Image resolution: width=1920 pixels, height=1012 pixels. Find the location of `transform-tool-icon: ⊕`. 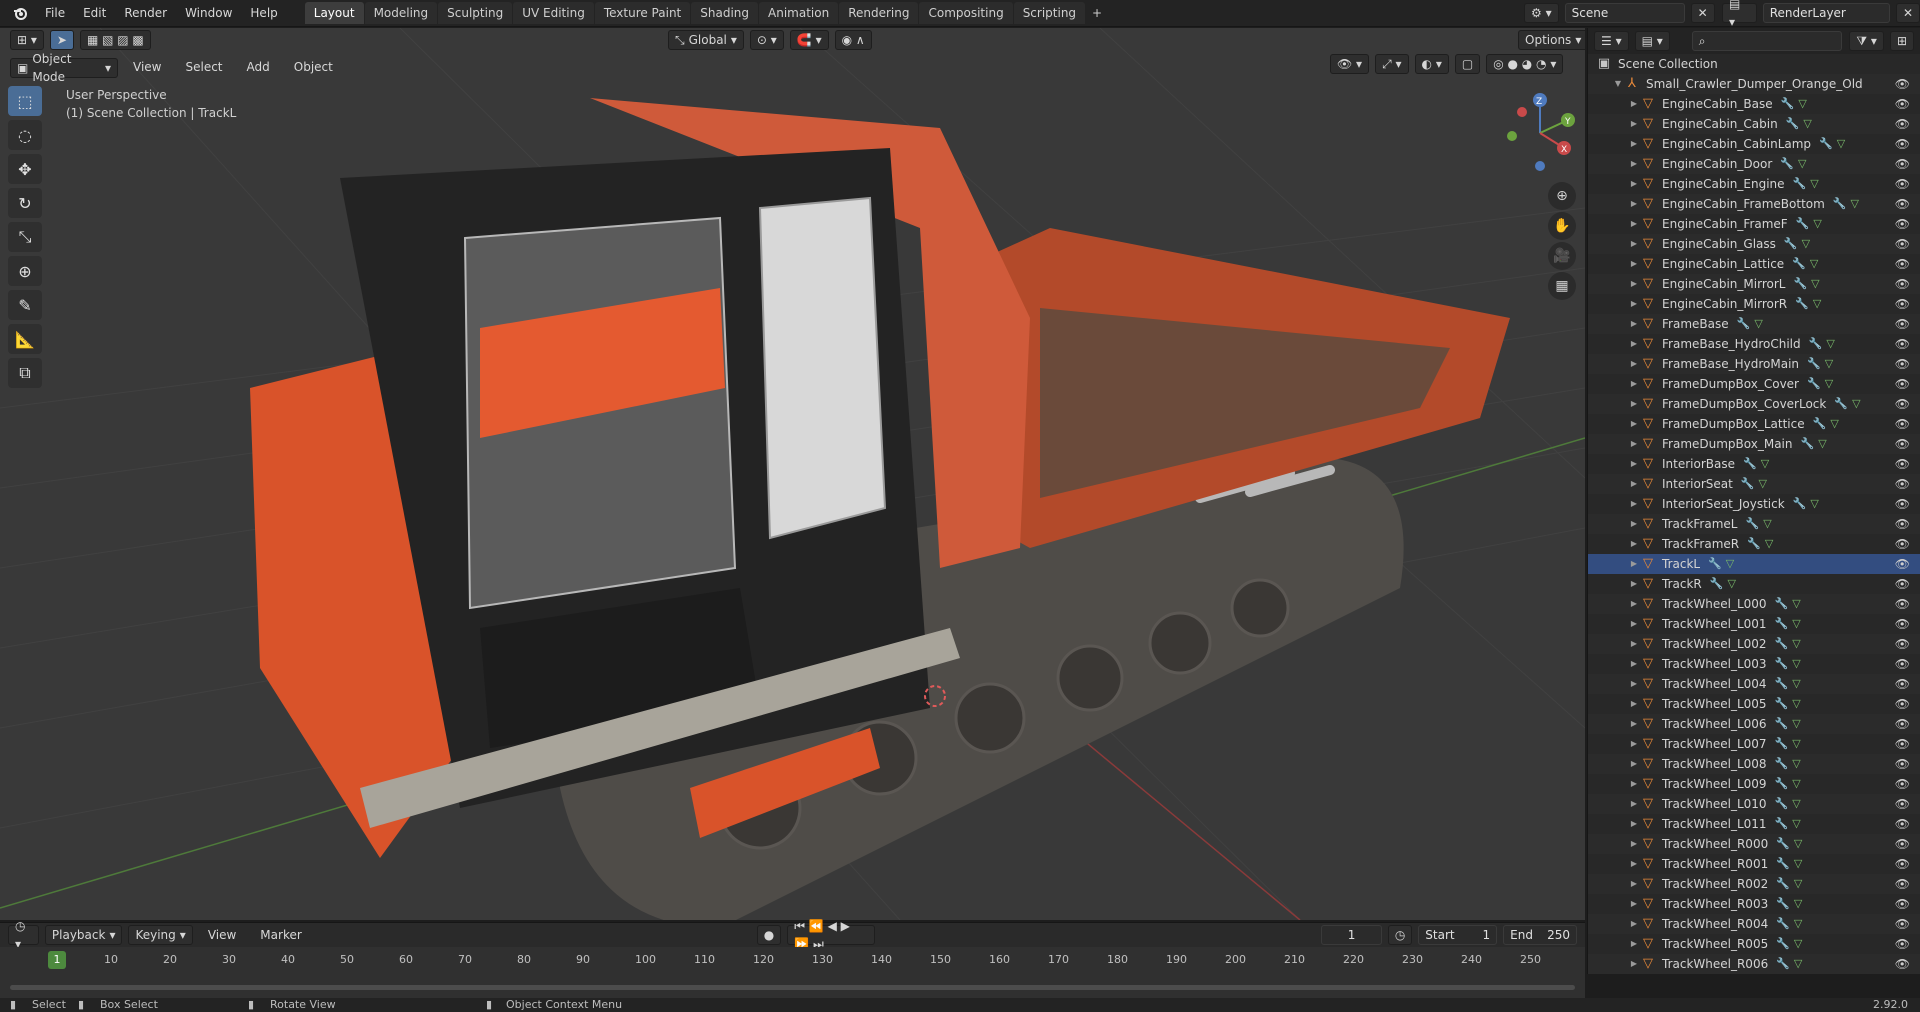

transform-tool-icon: ⊕ is located at coordinates (25, 271).